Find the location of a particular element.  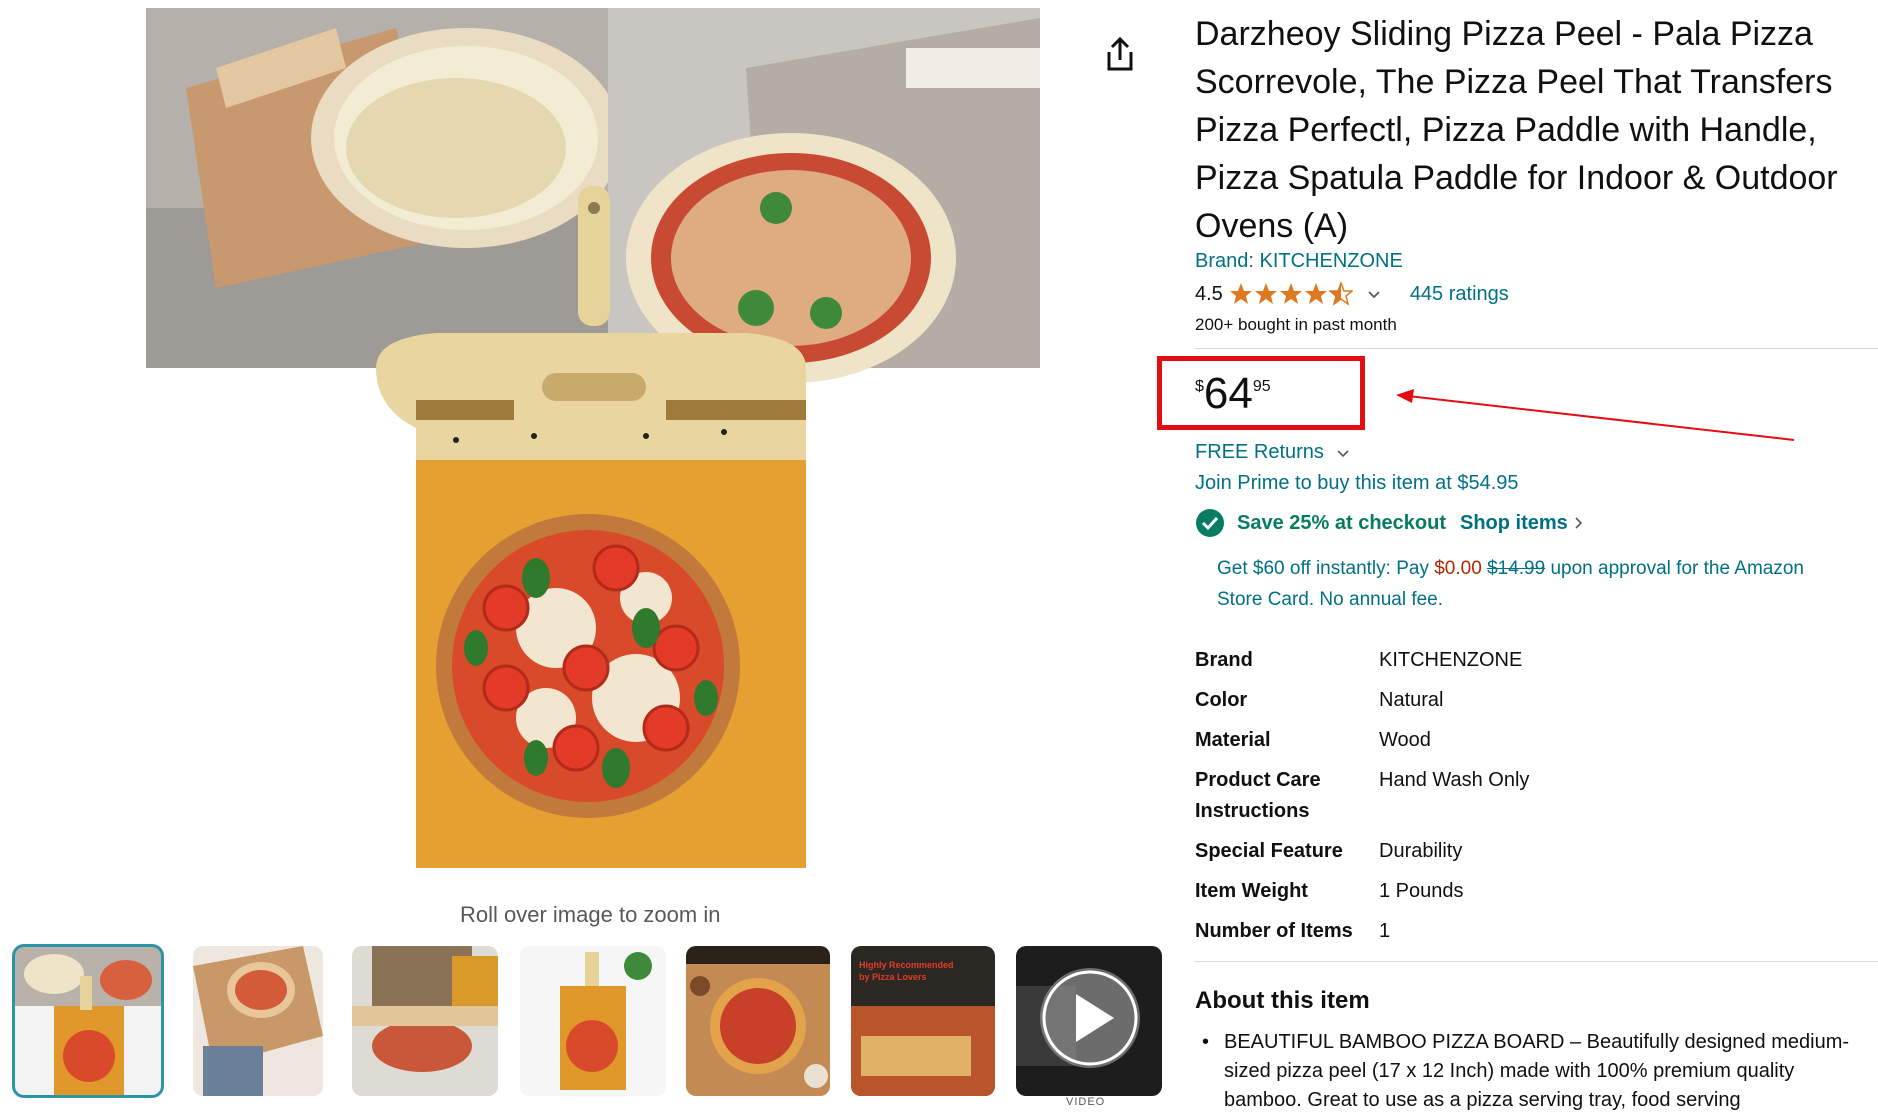

free-returns-link: FREE Returns is located at coordinates (1272, 452).